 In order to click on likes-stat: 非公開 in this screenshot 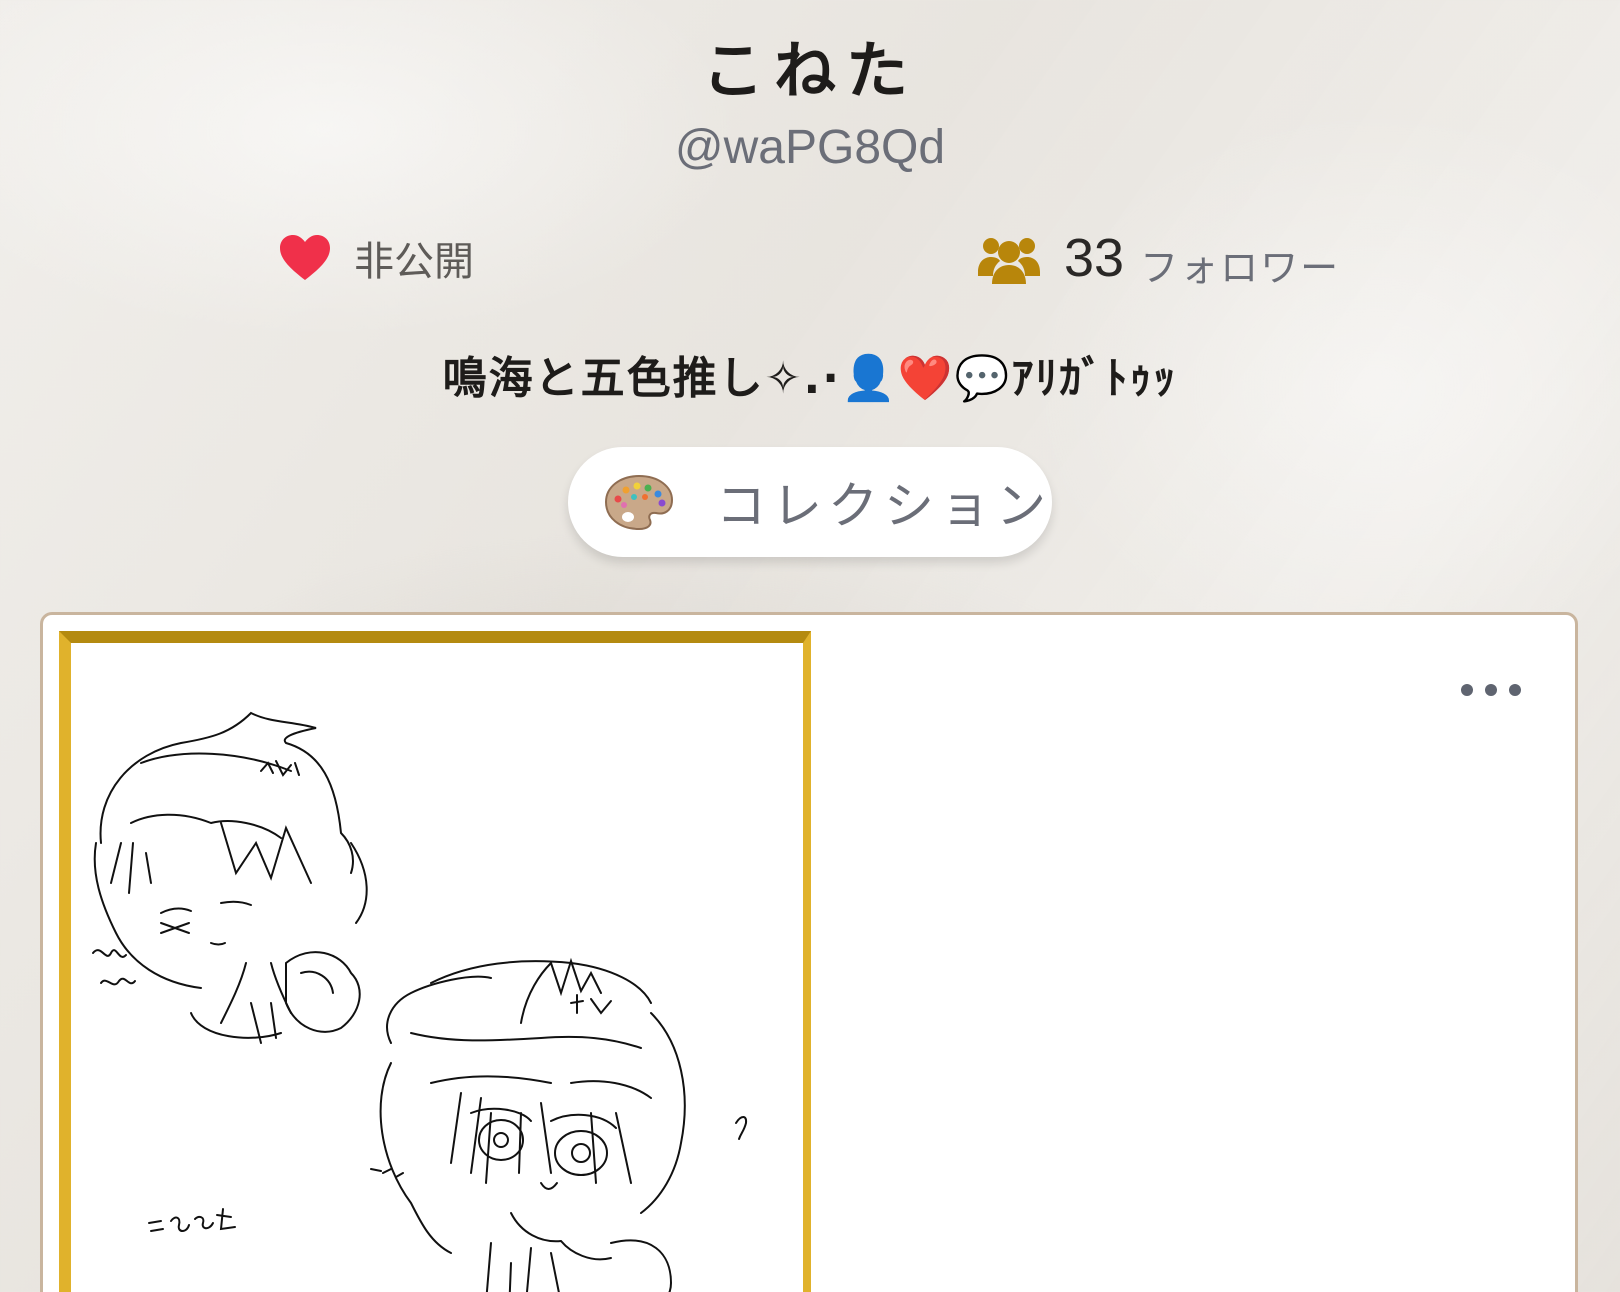, I will do `click(376, 258)`.